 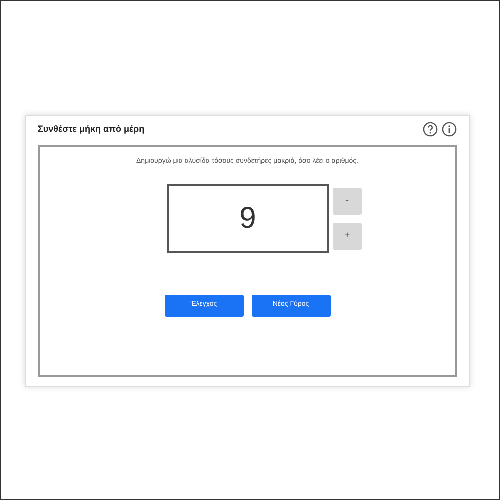 What do you see at coordinates (347, 236) in the screenshot?
I see `increment-button: +` at bounding box center [347, 236].